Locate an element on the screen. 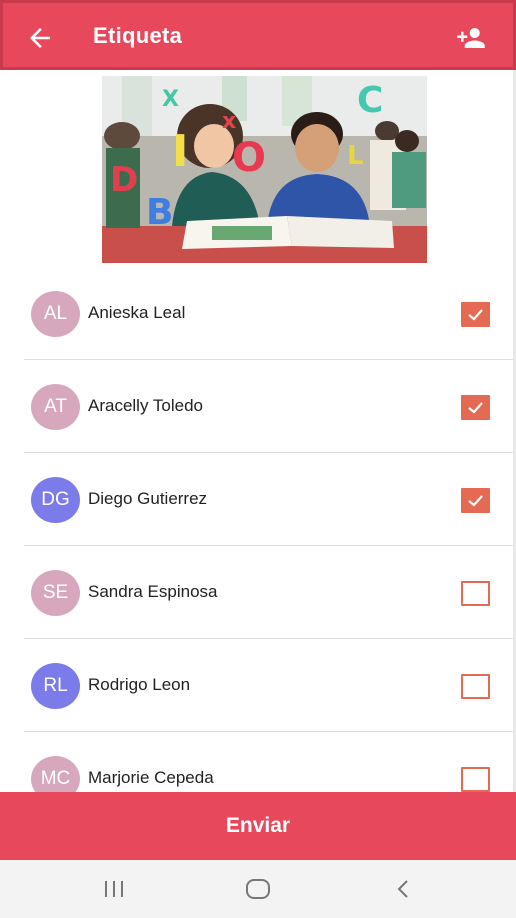 The height and width of the screenshot is (918, 516). back-button is located at coordinates (40, 38).